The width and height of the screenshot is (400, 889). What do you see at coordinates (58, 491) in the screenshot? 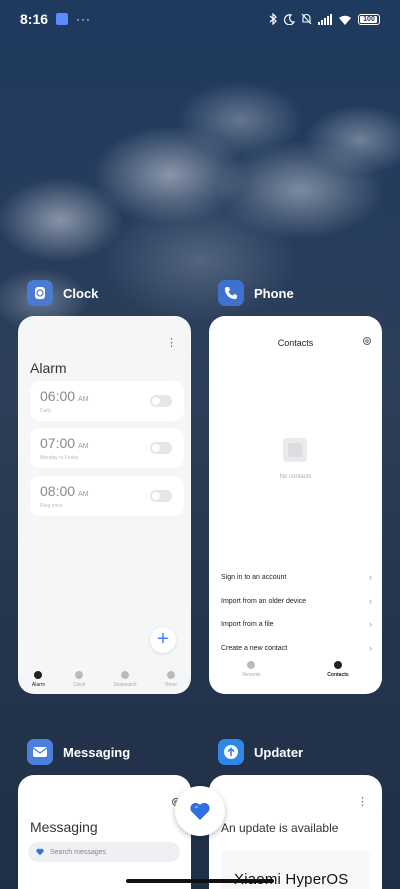
I see `alarm-time: 08:00` at bounding box center [58, 491].